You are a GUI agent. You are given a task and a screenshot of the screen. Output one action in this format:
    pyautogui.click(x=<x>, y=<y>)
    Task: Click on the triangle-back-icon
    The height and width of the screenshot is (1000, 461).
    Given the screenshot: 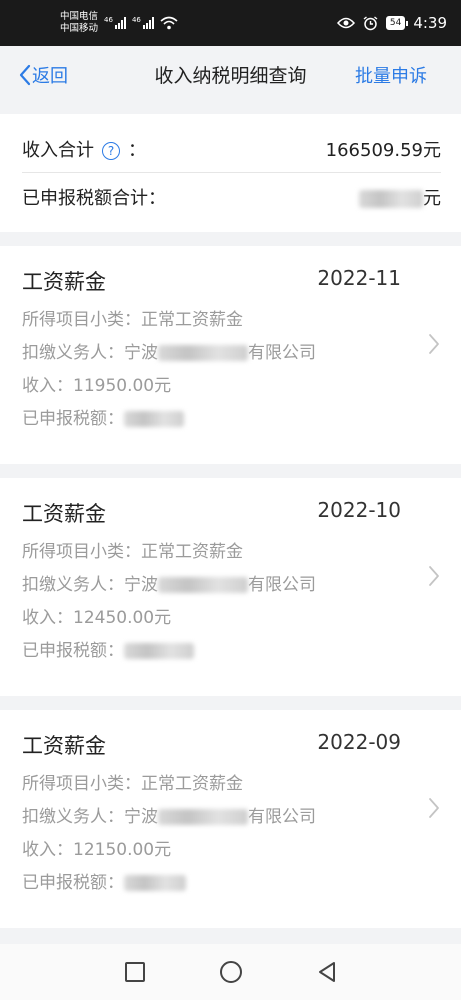 What is the action you would take?
    pyautogui.click(x=326, y=972)
    